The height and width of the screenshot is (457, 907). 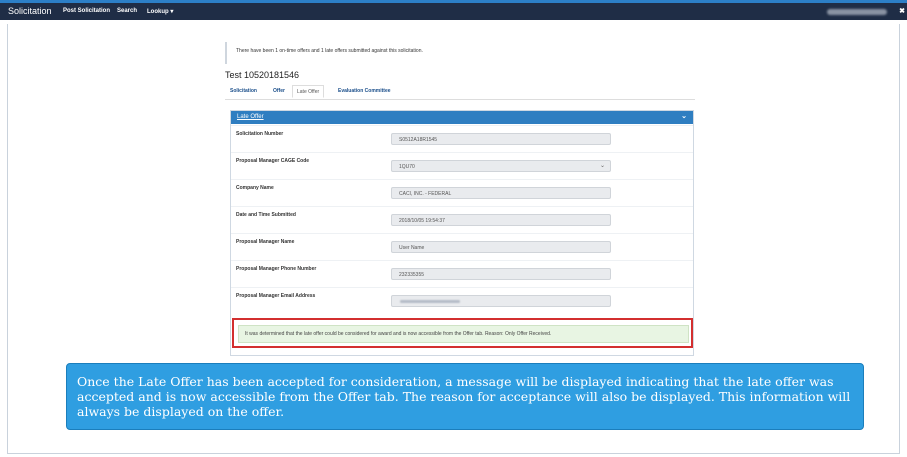 I want to click on row-manager-phone: Proposal Manager Phone Number 232335355, so click(x=462, y=274).